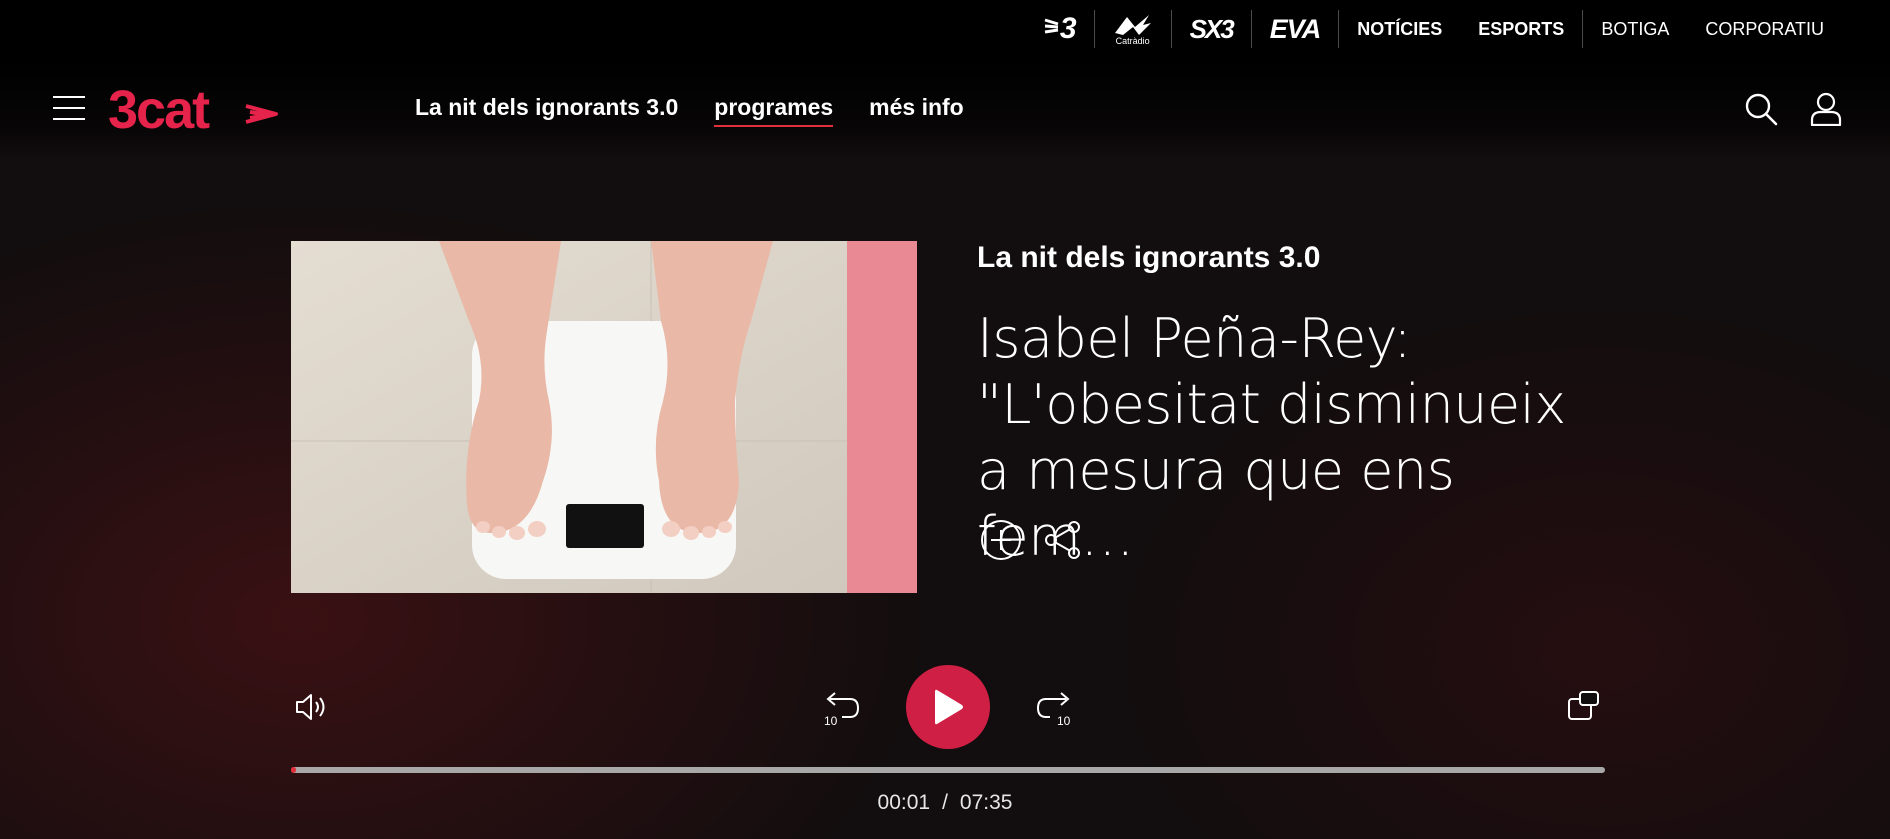 This screenshot has width=1890, height=839. Describe the element at coordinates (1064, 720) in the screenshot. I see `forward-10-label: 10` at that location.